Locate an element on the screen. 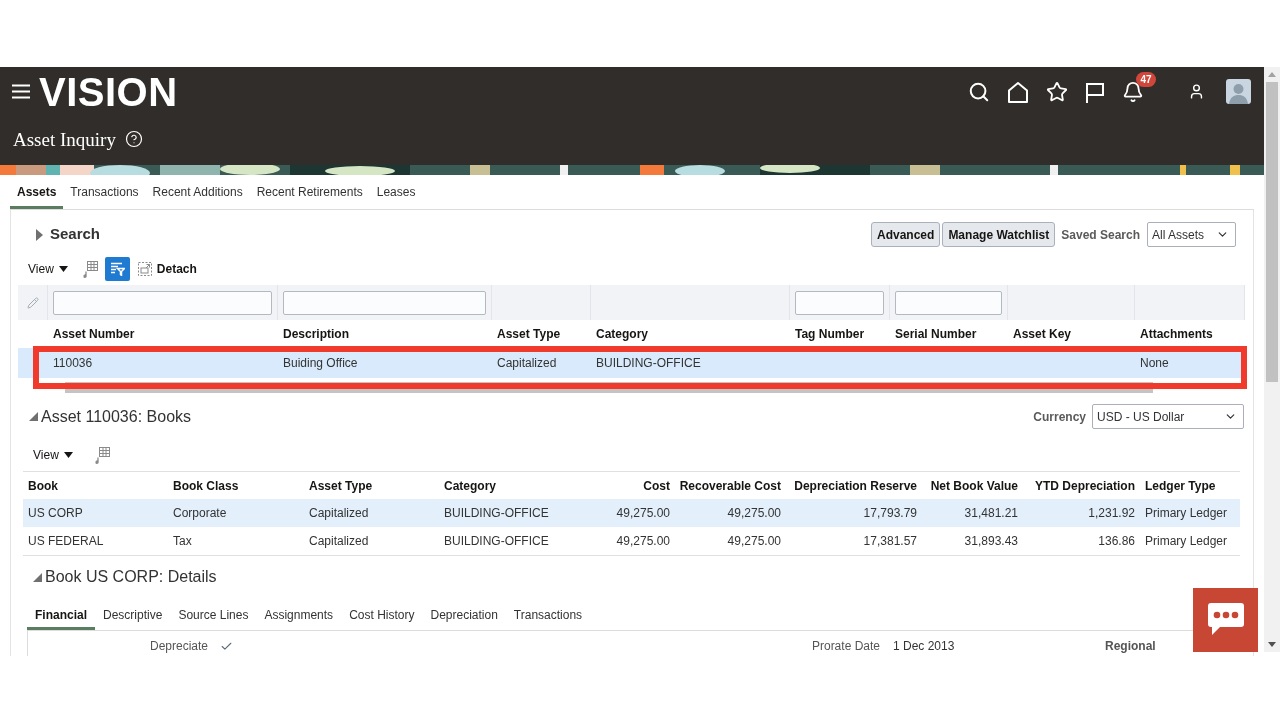  help-icon is located at coordinates (133, 139).